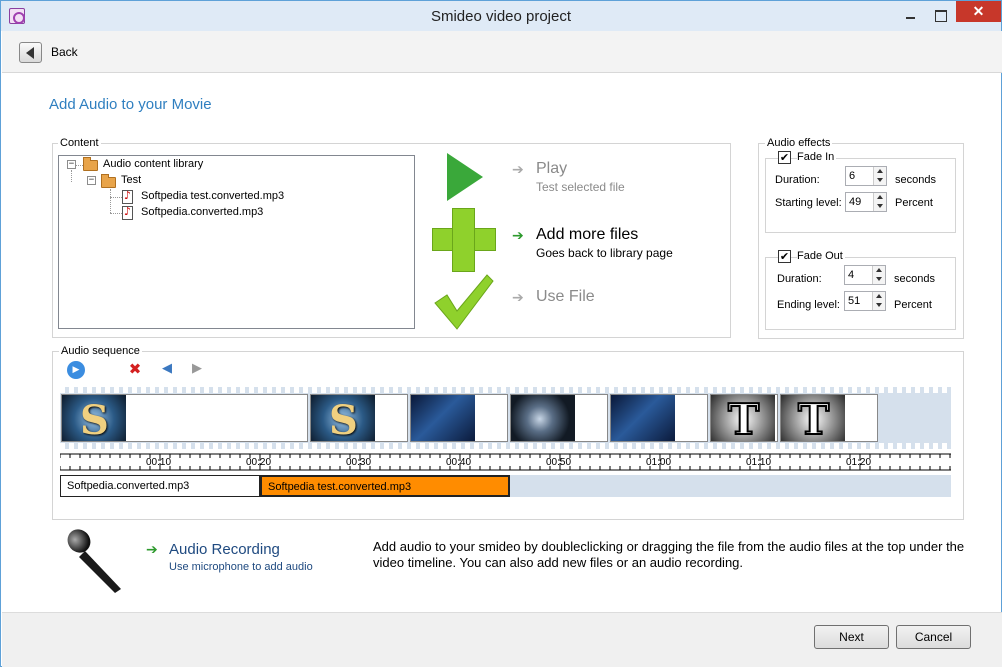 Image resolution: width=1002 pixels, height=667 pixels. What do you see at coordinates (933, 637) in the screenshot?
I see `cancel-button: Cancel` at bounding box center [933, 637].